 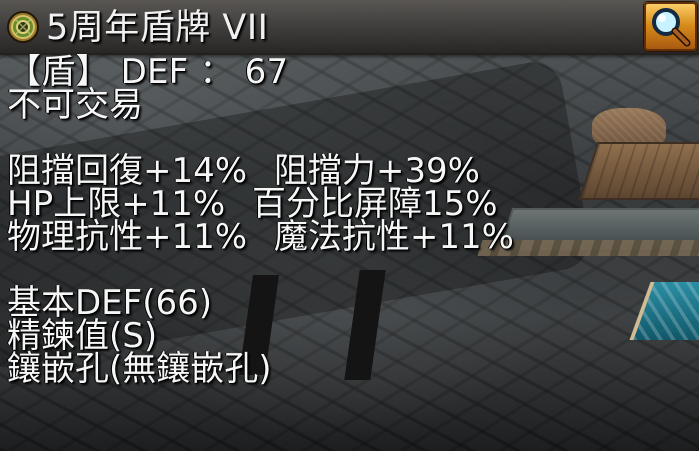 What do you see at coordinates (157, 28) in the screenshot?
I see `item-name: 5周年盾牌 VII` at bounding box center [157, 28].